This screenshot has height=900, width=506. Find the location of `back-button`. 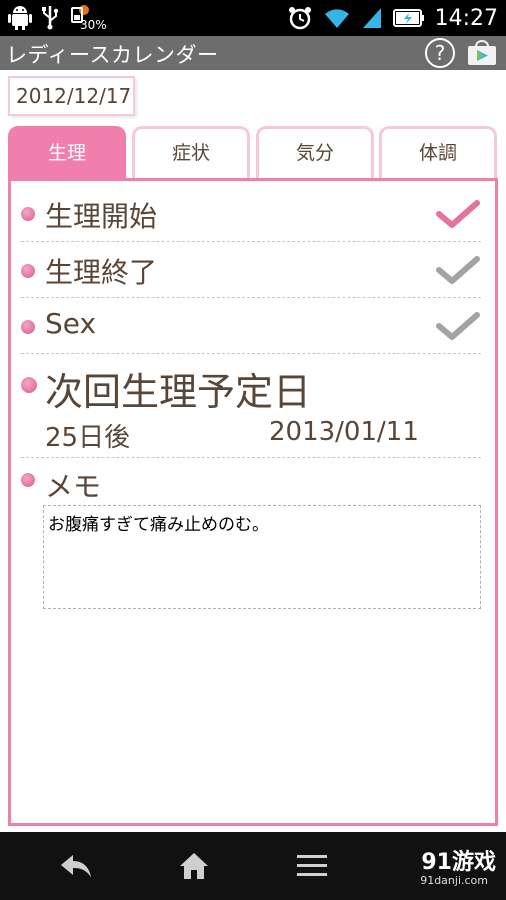

back-button is located at coordinates (76, 866).